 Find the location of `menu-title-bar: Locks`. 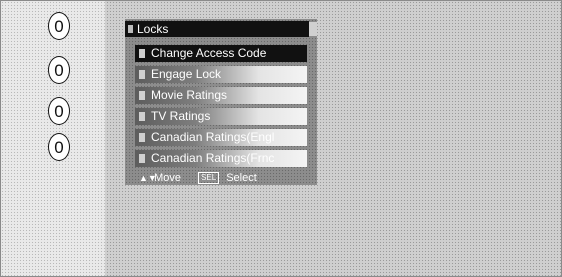

menu-title-bar: Locks is located at coordinates (221, 29).